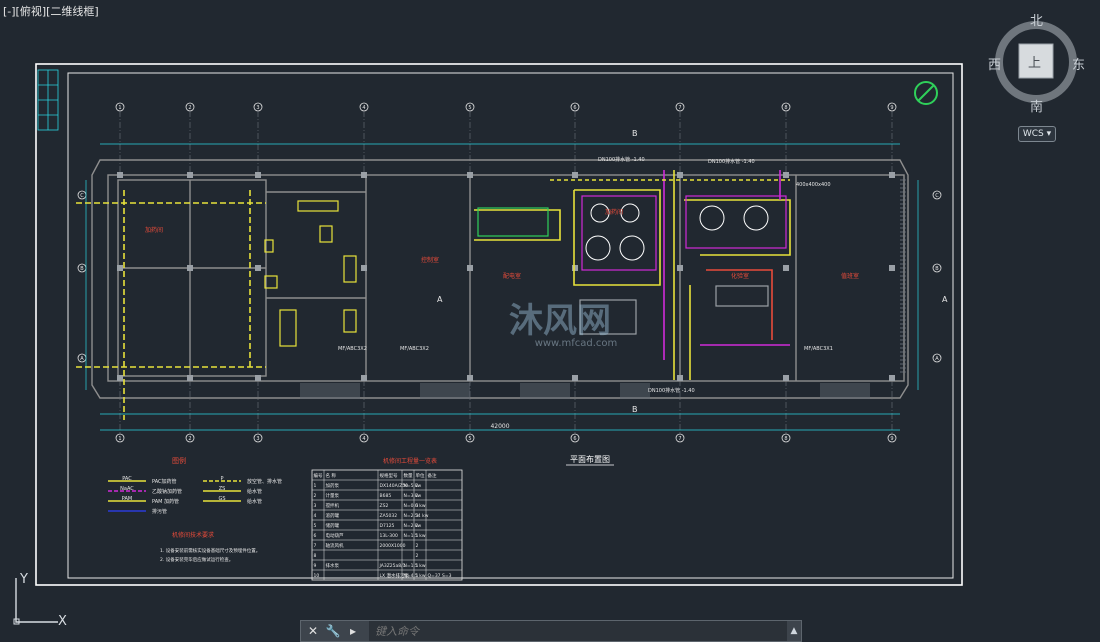  What do you see at coordinates (937, 269) in the screenshot?
I see `grid-letter: B` at bounding box center [937, 269].